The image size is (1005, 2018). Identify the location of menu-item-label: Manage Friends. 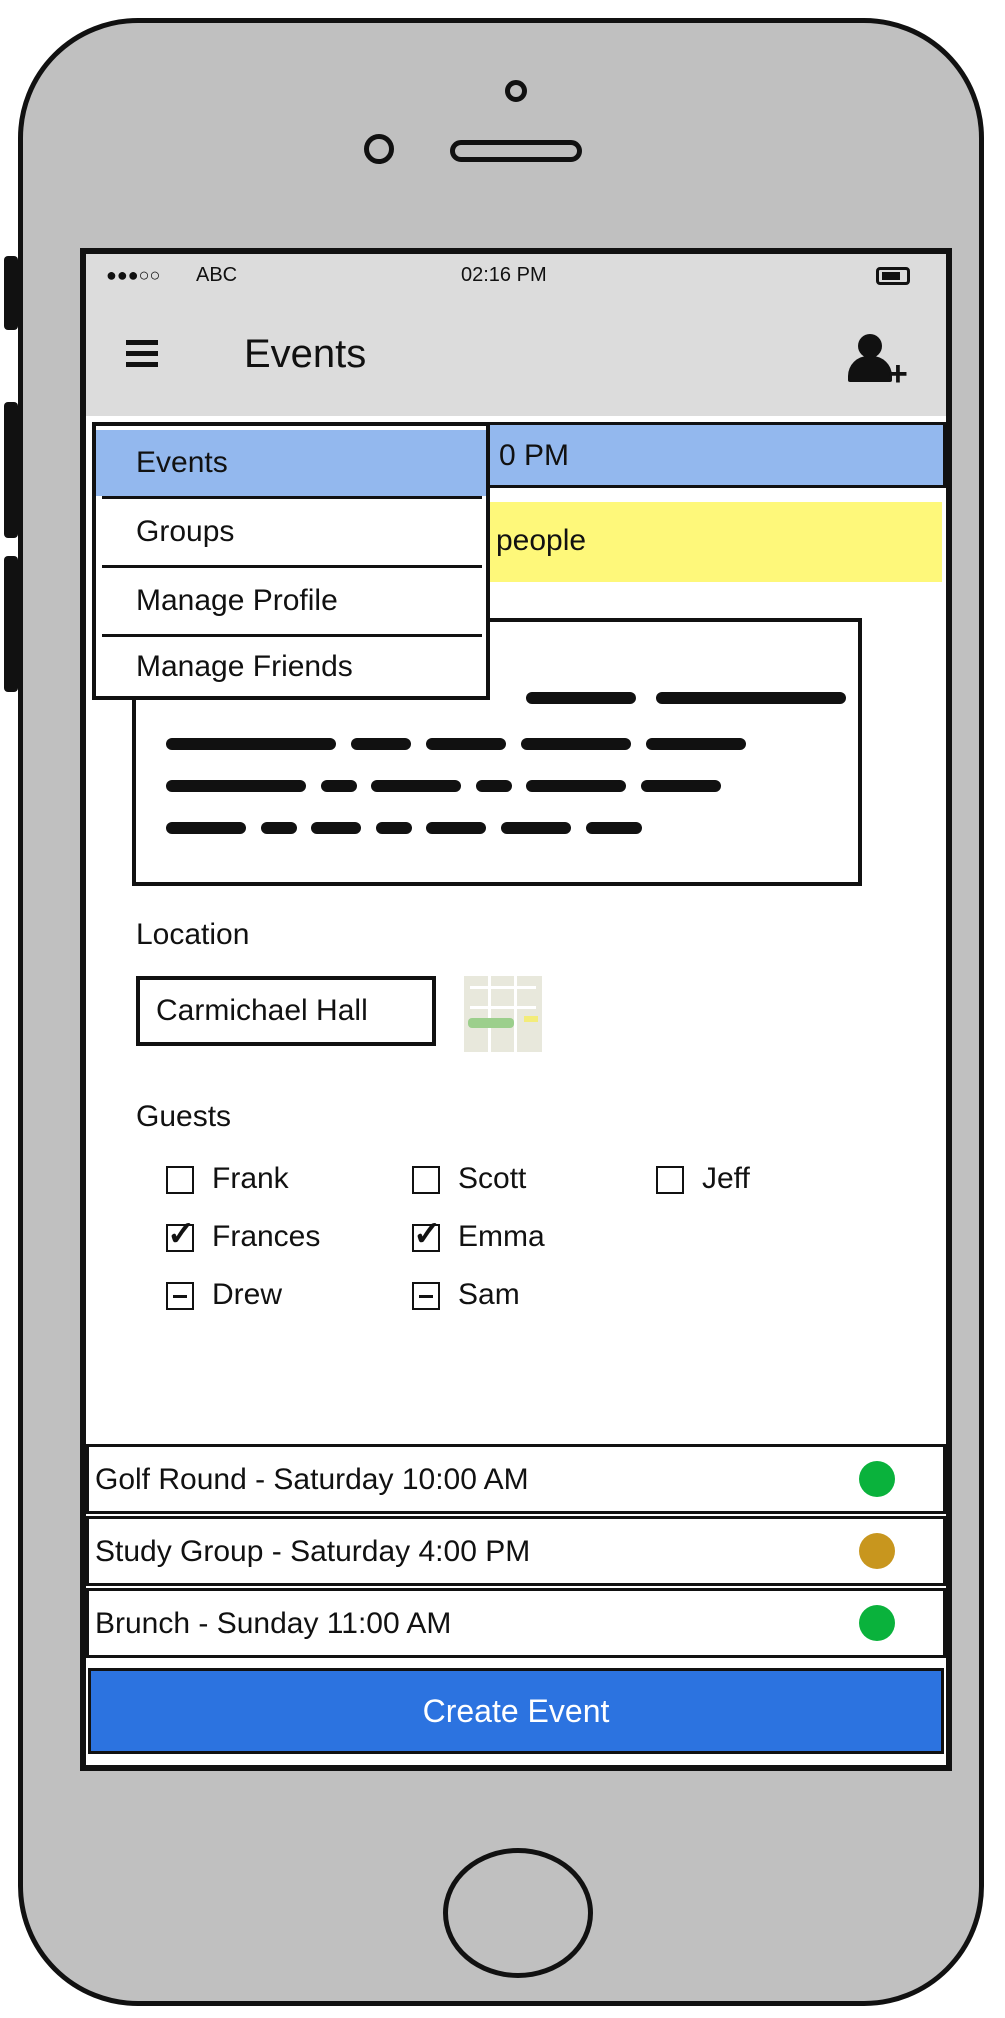
(244, 666).